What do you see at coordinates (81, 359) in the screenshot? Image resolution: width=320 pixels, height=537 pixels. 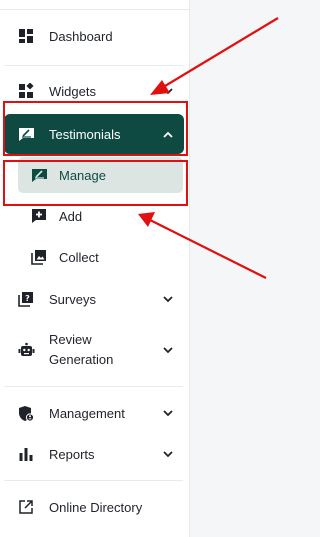 I see `label-line-2: Generation` at bounding box center [81, 359].